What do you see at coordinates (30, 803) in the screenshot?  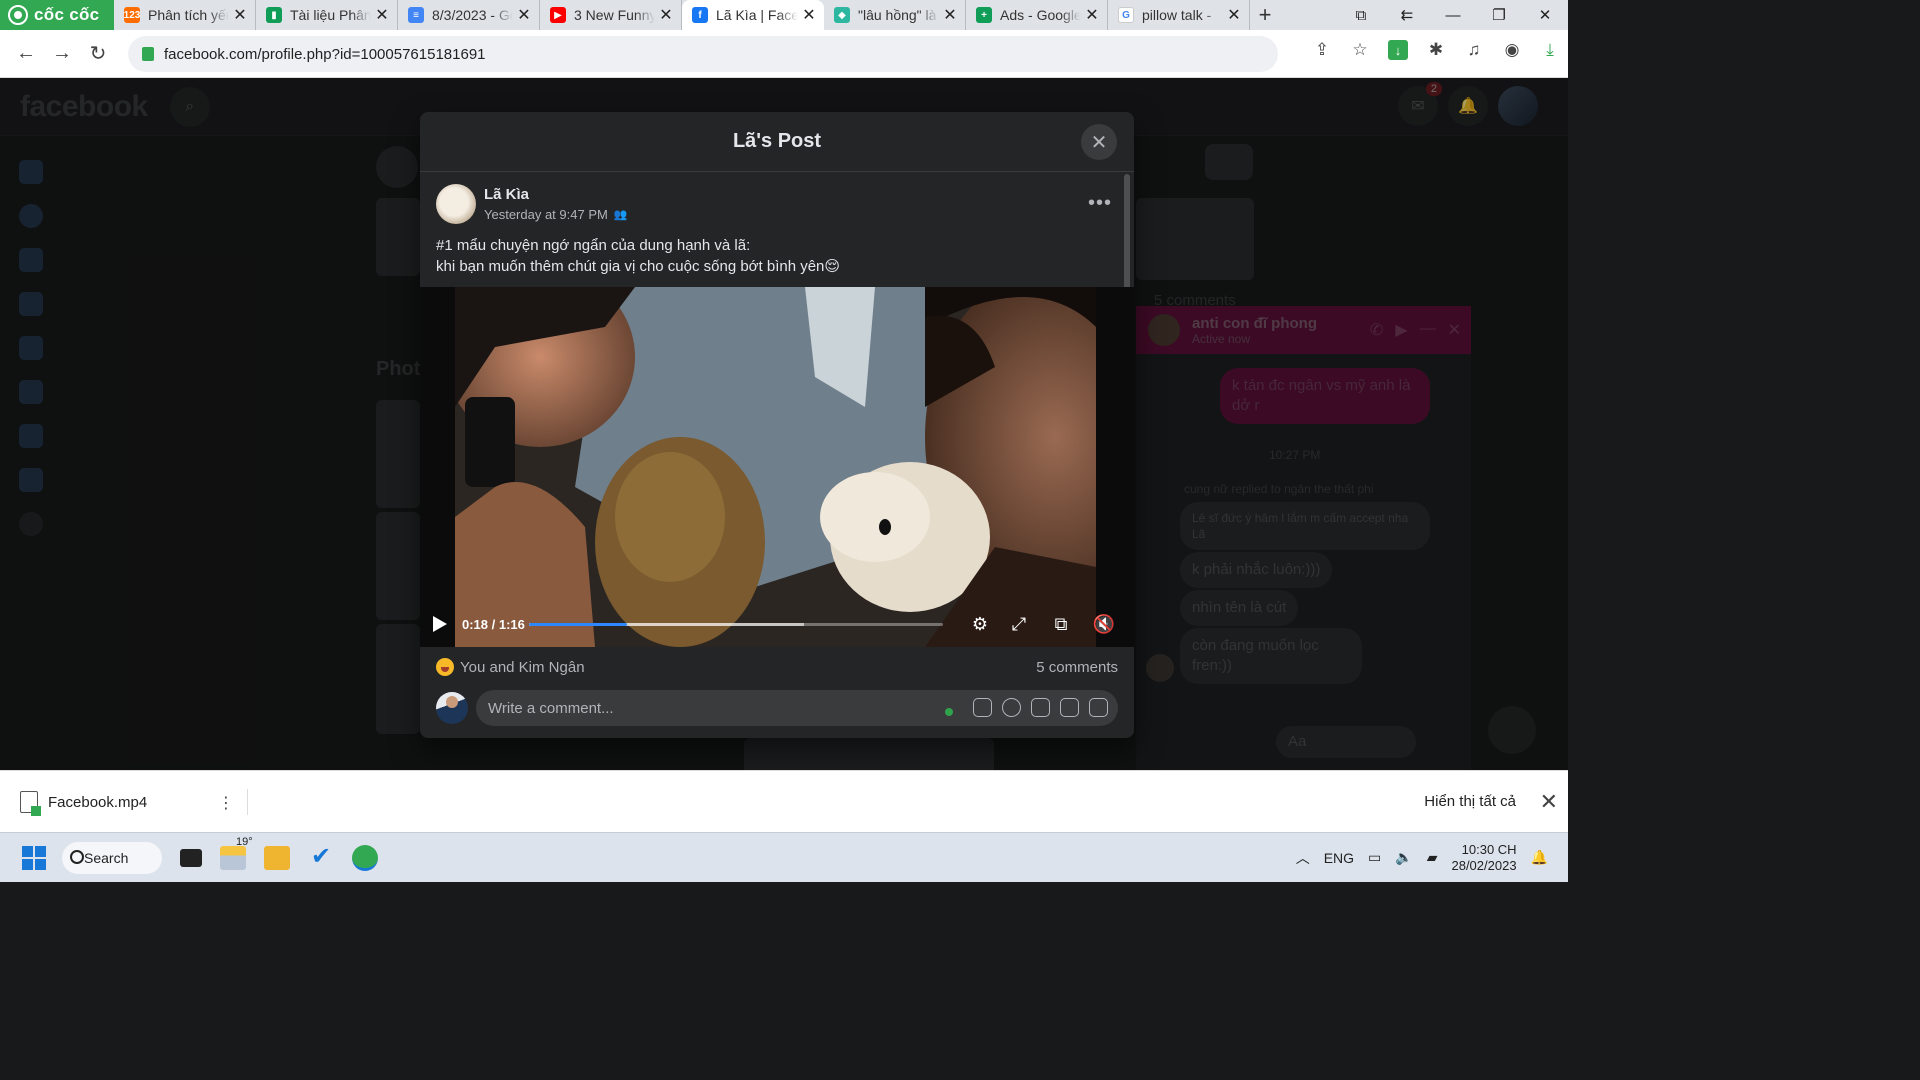 I see `video-file-icon` at bounding box center [30, 803].